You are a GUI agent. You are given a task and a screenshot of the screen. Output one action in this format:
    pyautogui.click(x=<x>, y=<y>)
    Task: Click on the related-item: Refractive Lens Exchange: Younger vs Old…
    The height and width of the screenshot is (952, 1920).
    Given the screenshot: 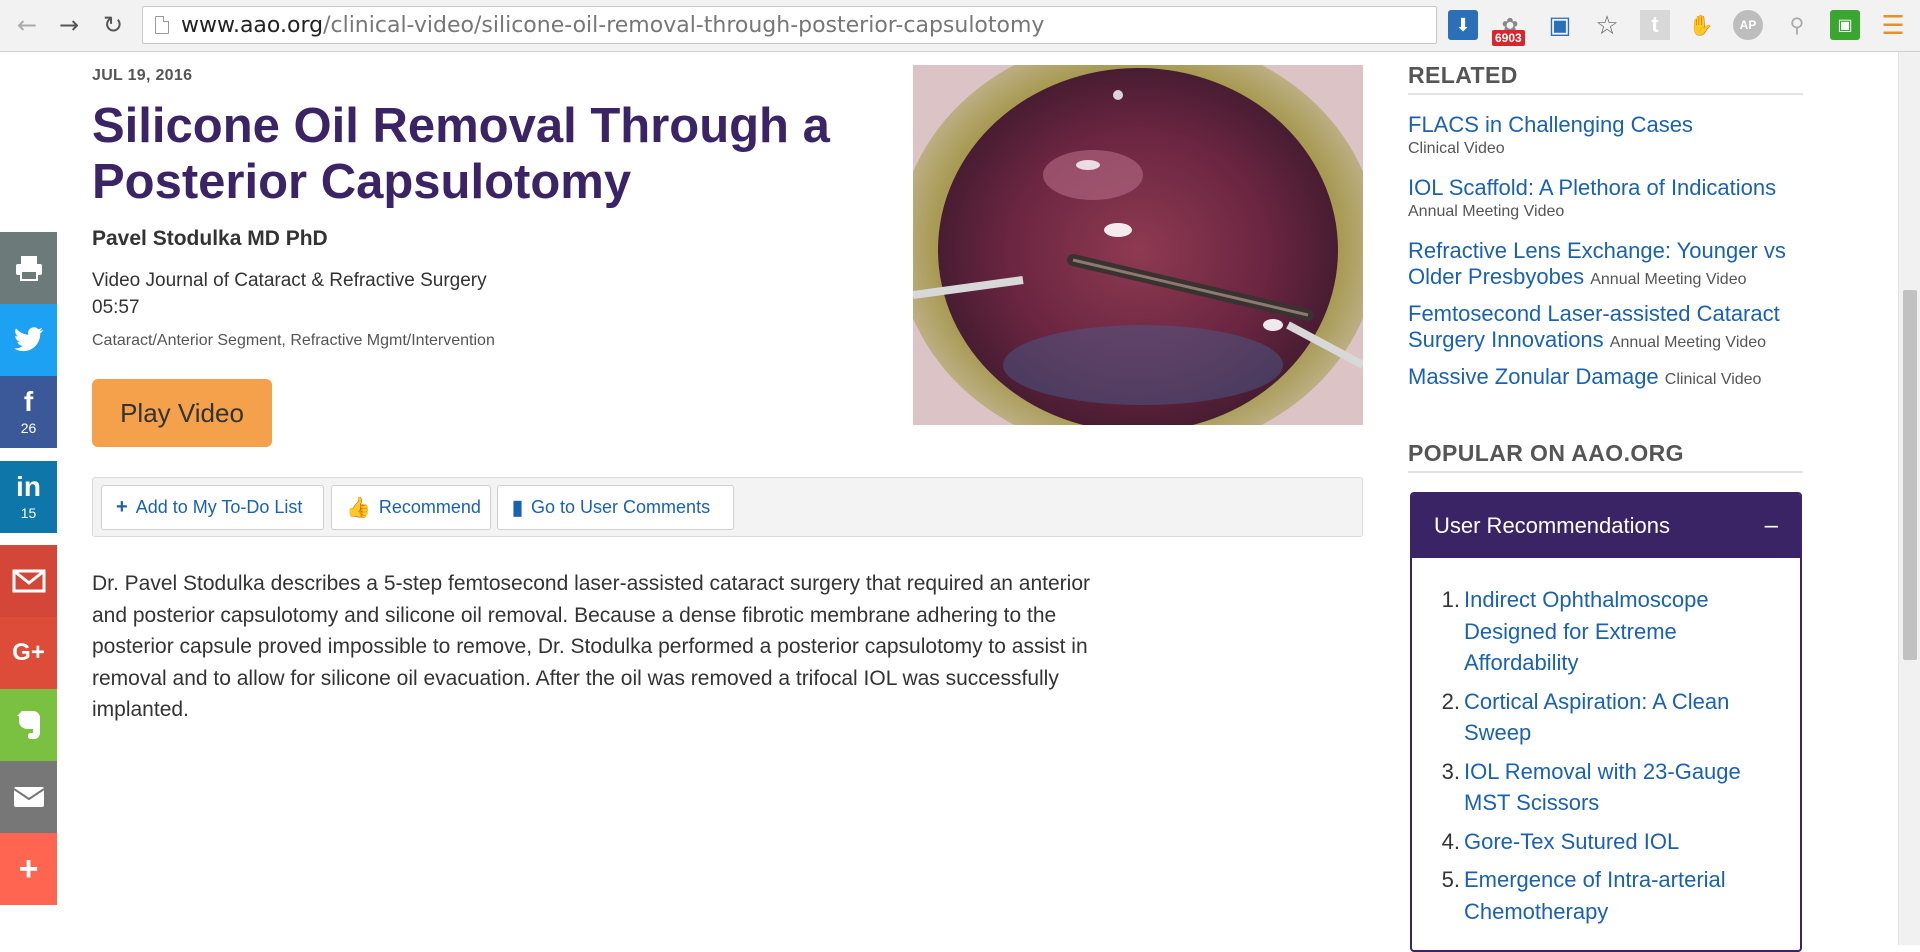 What is the action you would take?
    pyautogui.click(x=1608, y=265)
    